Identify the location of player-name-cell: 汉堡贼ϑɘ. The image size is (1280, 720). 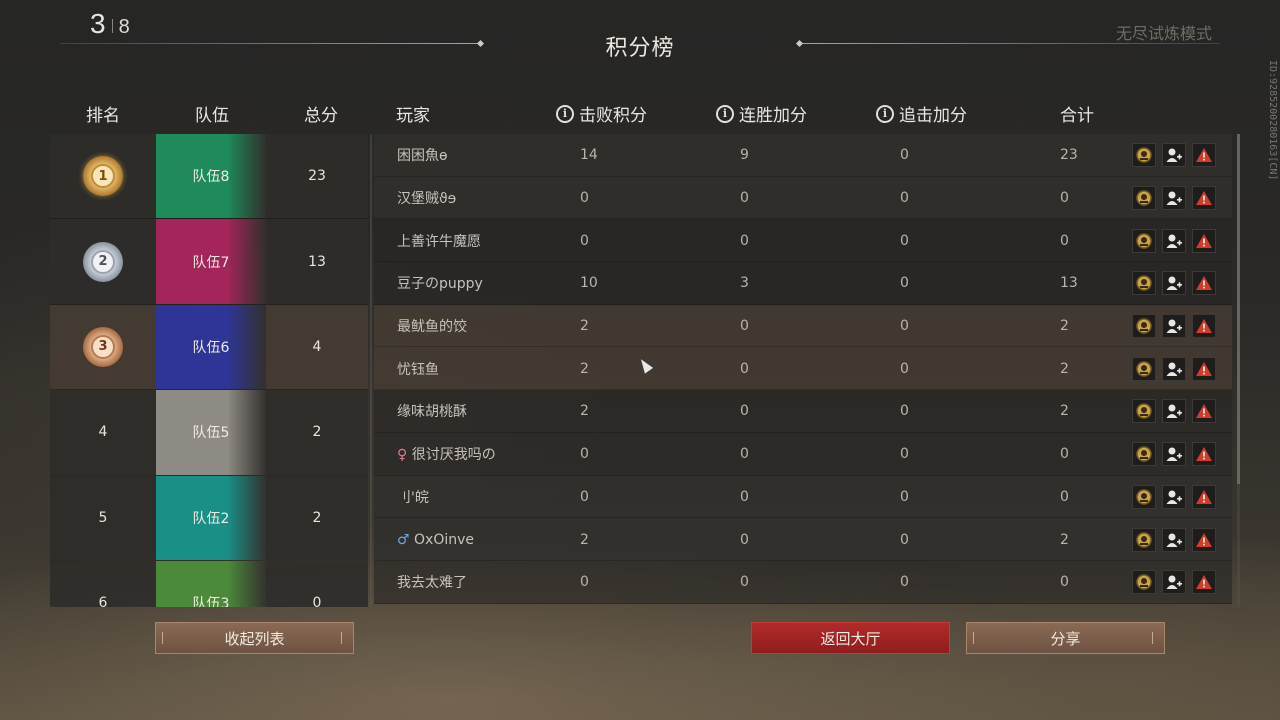
(426, 198).